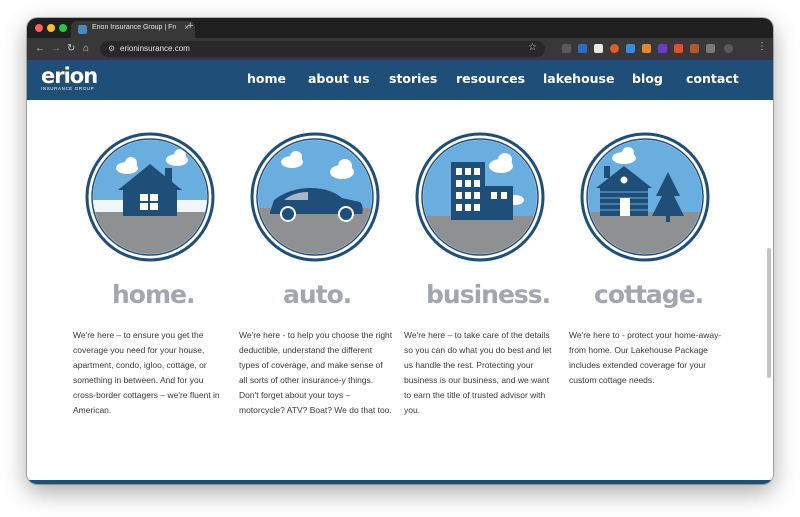 The height and width of the screenshot is (517, 800). Describe the element at coordinates (63, 28) in the screenshot. I see `maximize-window-button` at that location.